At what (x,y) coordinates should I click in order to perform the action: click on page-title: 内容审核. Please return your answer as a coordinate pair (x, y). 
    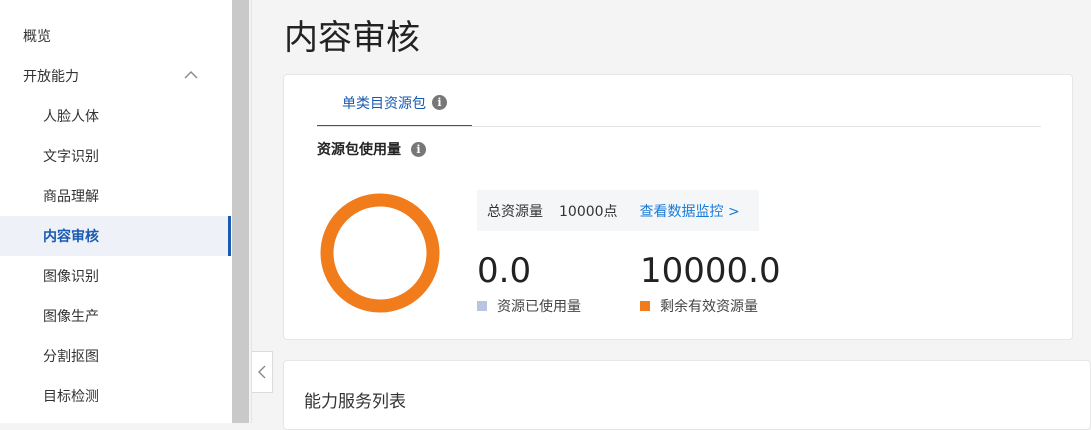
    Looking at the image, I should click on (352, 38).